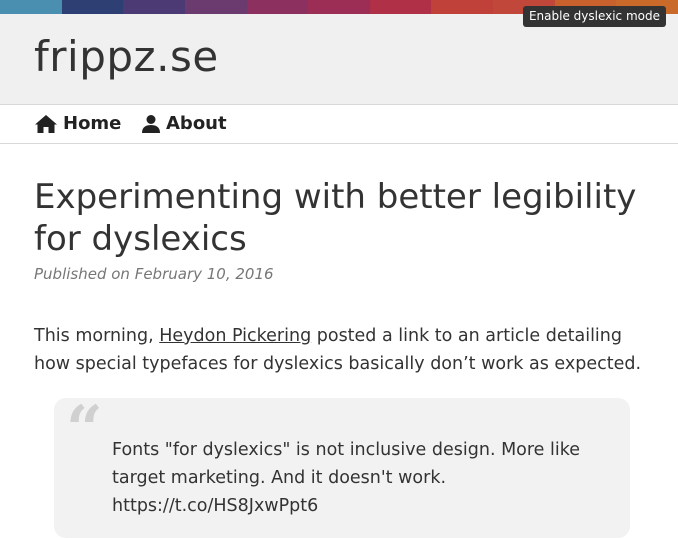 Image resolution: width=678 pixels, height=538 pixels. I want to click on intro-text-start: This morning,, so click(97, 336).